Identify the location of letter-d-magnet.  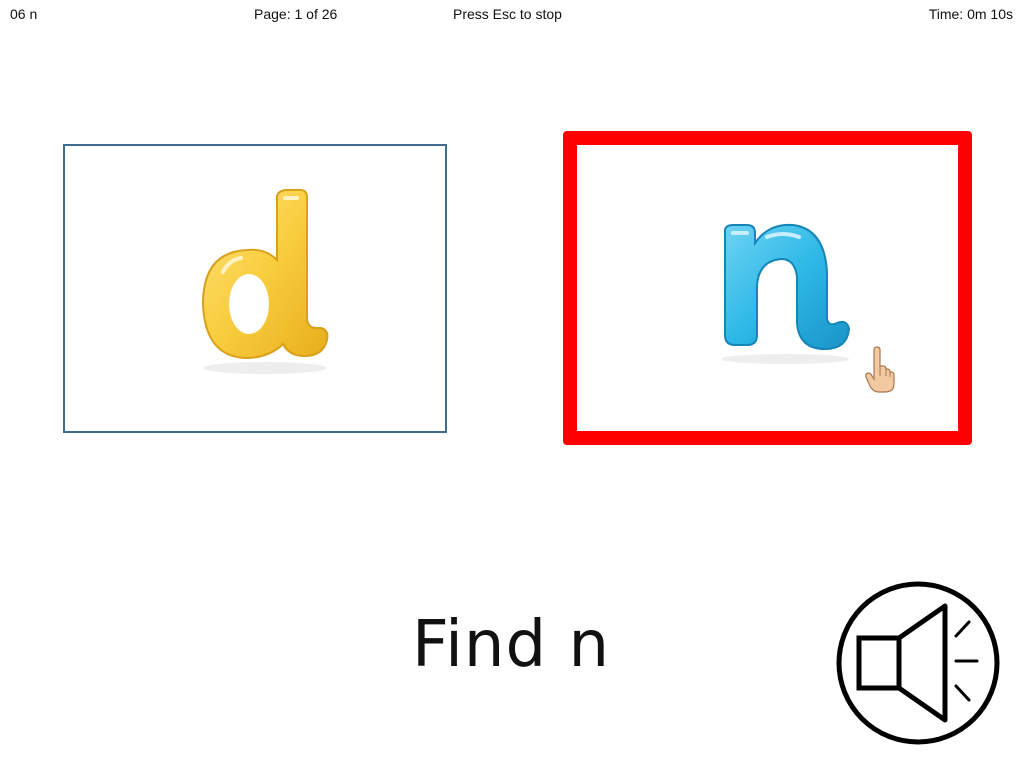
(265, 281).